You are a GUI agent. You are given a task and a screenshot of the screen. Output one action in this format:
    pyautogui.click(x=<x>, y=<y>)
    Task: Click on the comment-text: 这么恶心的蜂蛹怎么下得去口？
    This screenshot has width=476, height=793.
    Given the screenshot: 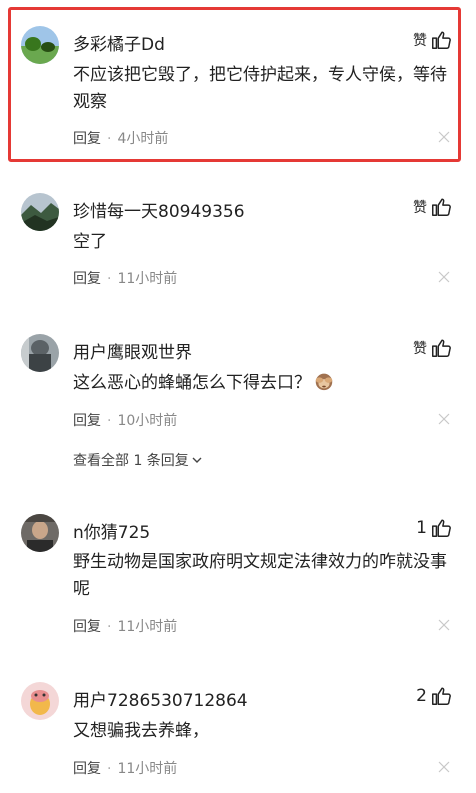 What is the action you would take?
    pyautogui.click(x=192, y=383)
    